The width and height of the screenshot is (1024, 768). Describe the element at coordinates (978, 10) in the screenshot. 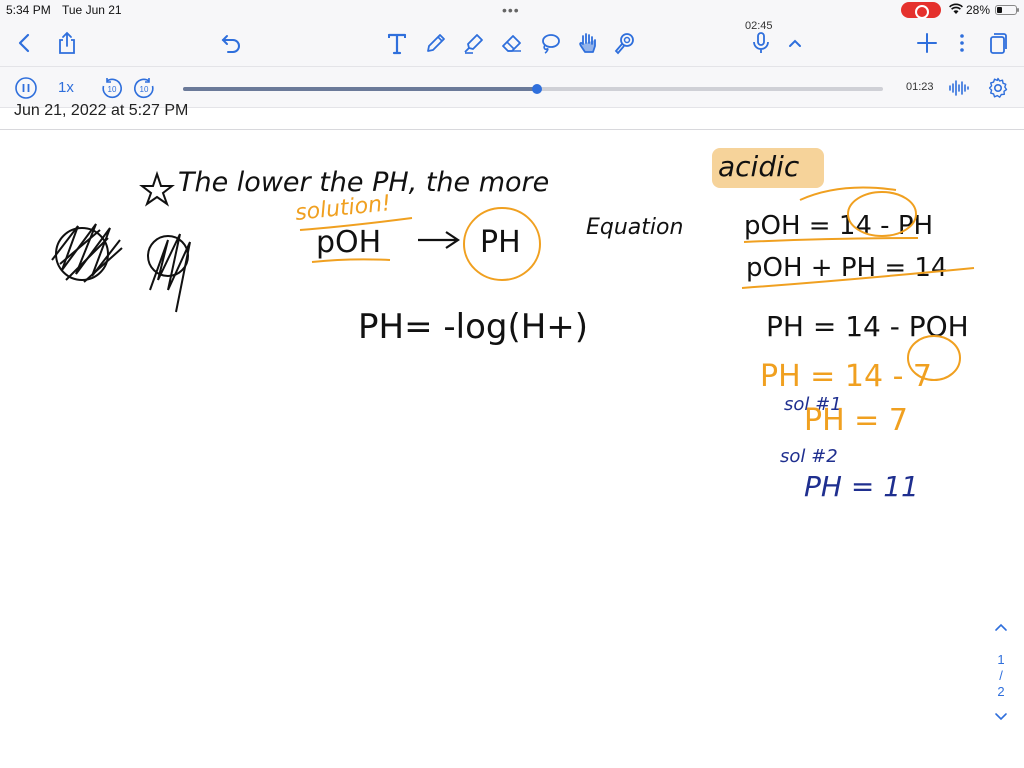

I see `battery-percentage: 28%` at that location.